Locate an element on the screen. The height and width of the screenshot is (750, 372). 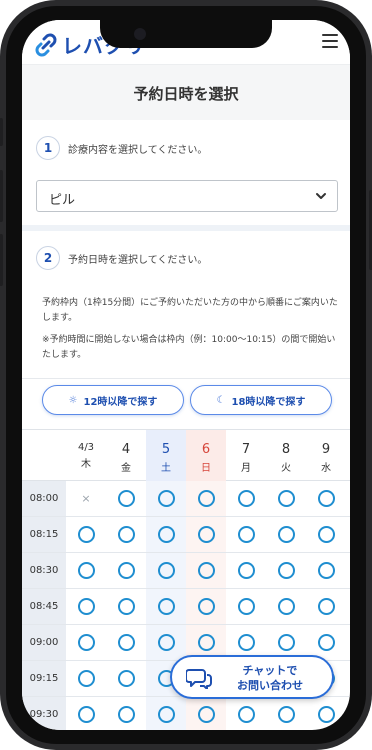
treatment-select-value: ピル is located at coordinates (62, 200).